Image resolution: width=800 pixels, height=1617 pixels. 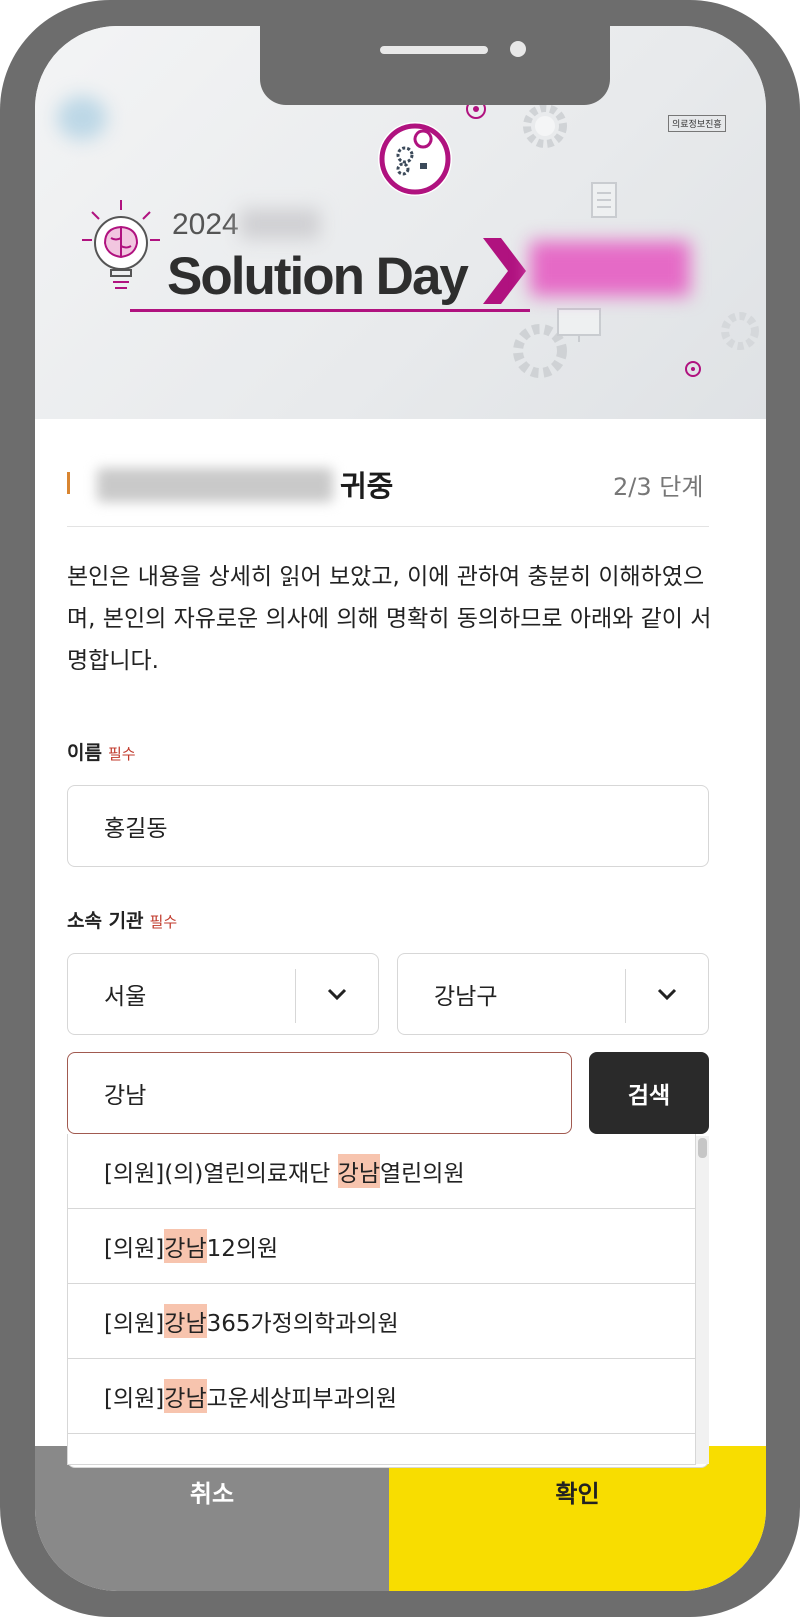 I want to click on city-select: 서울, so click(x=223, y=994).